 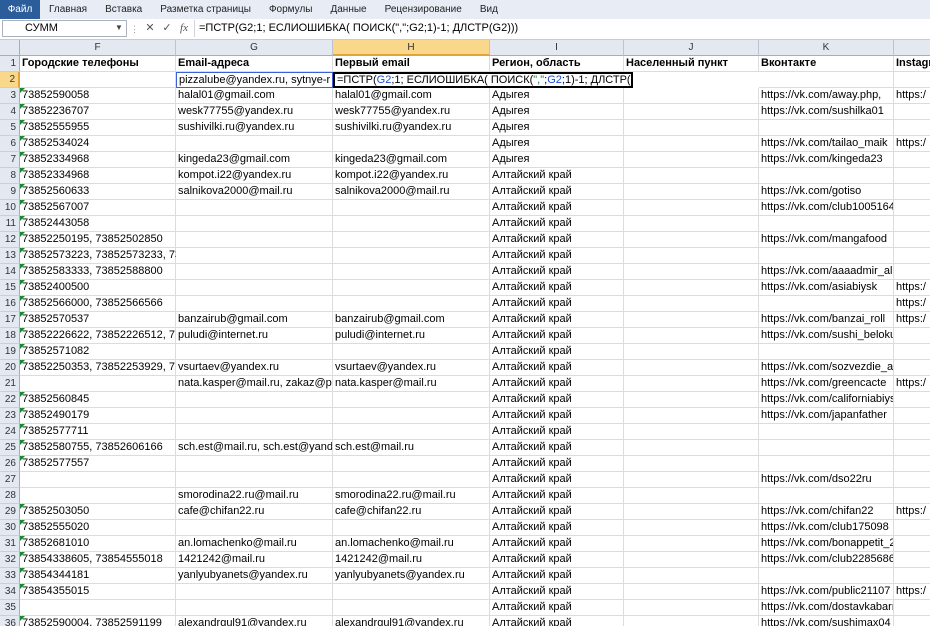 I want to click on cell-F: 73852583333, 73852588800, so click(x=98, y=272).